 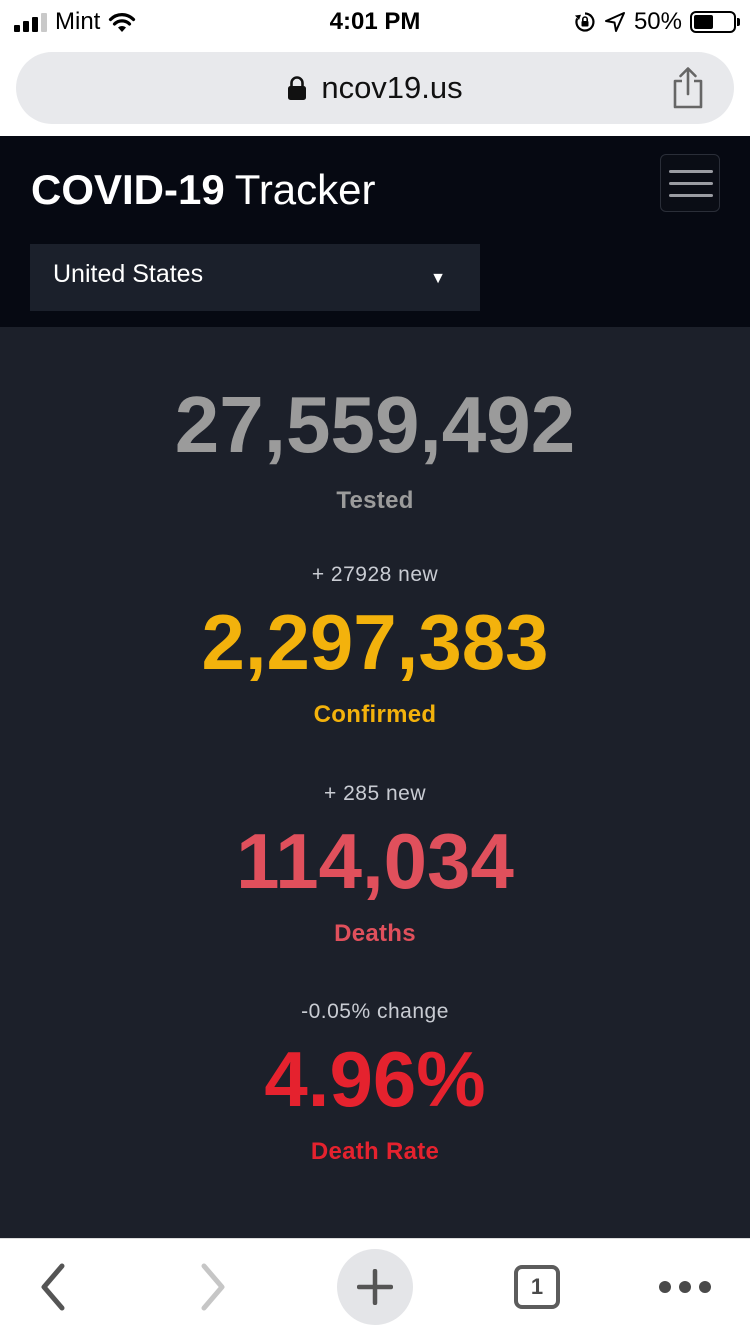 I want to click on hamburger-menu-button, so click(x=690, y=183).